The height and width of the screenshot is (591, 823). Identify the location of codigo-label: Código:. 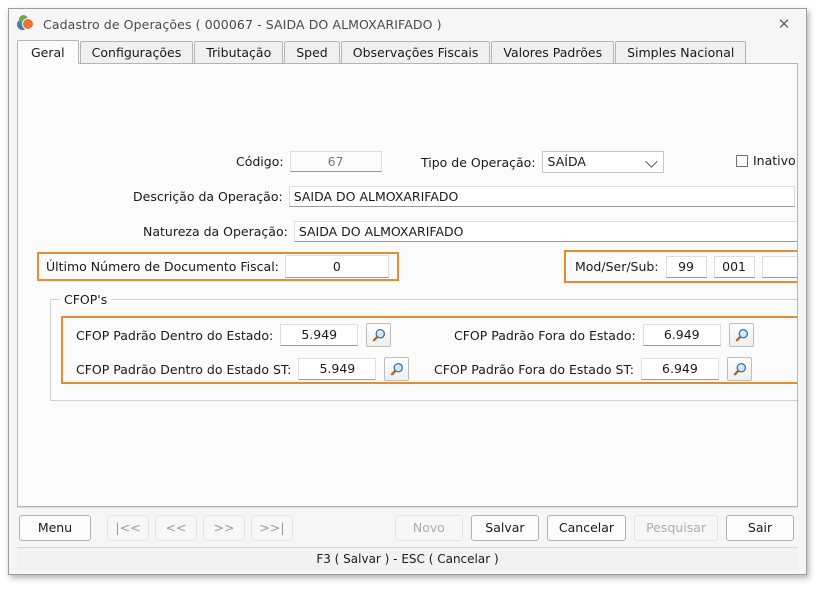
(260, 161).